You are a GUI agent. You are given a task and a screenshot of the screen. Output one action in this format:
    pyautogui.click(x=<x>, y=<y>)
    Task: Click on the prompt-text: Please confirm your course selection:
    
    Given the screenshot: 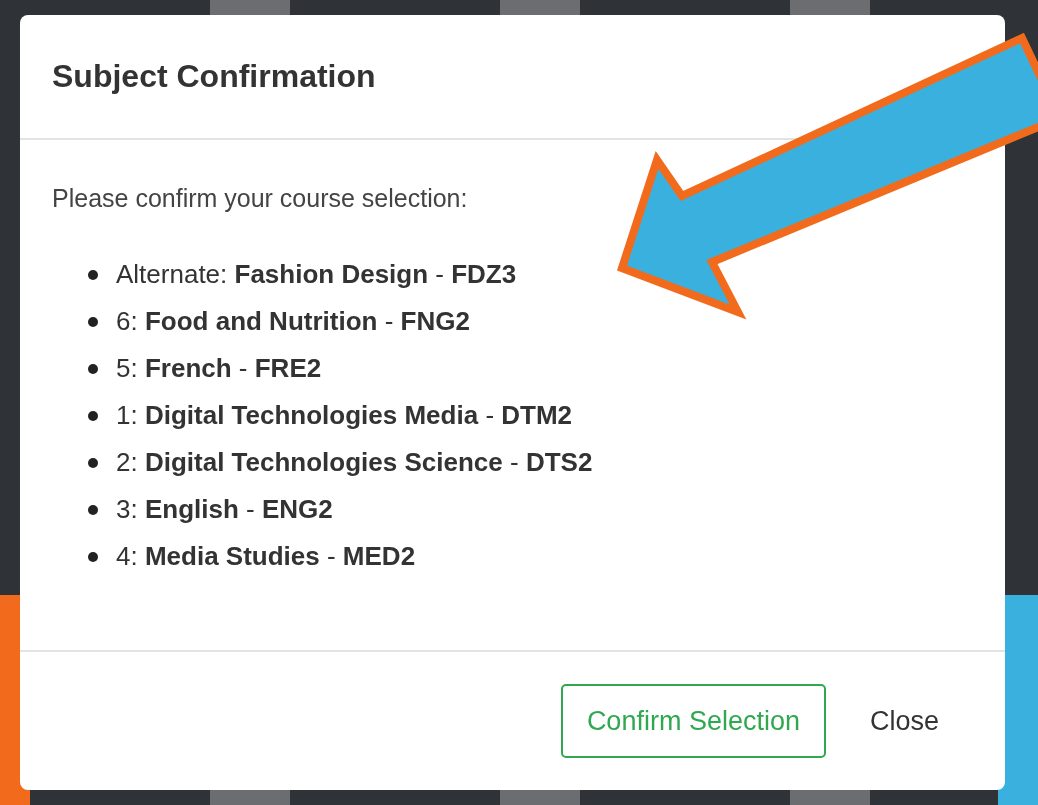 What is the action you would take?
    pyautogui.click(x=260, y=198)
    